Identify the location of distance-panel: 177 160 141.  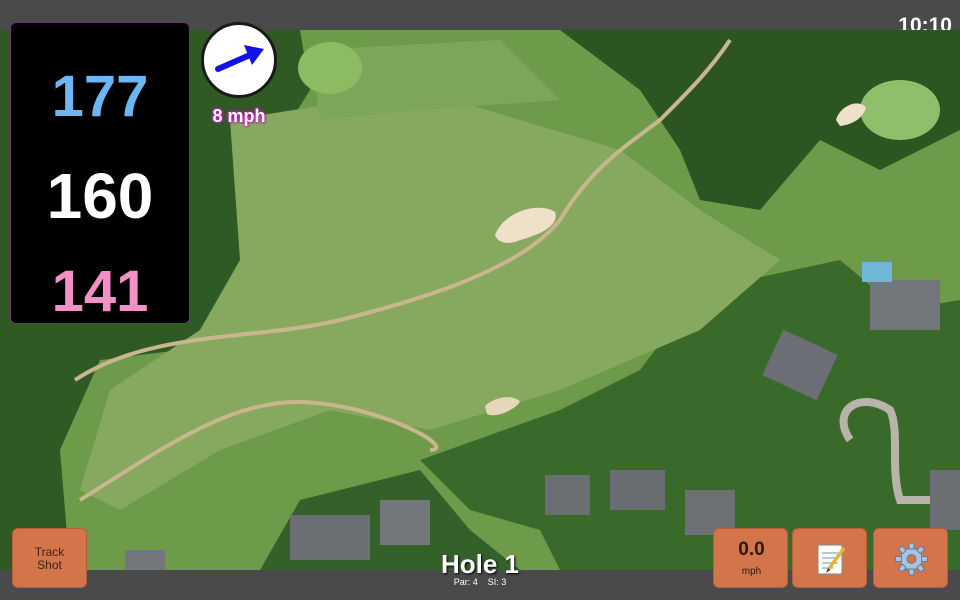
(100, 173).